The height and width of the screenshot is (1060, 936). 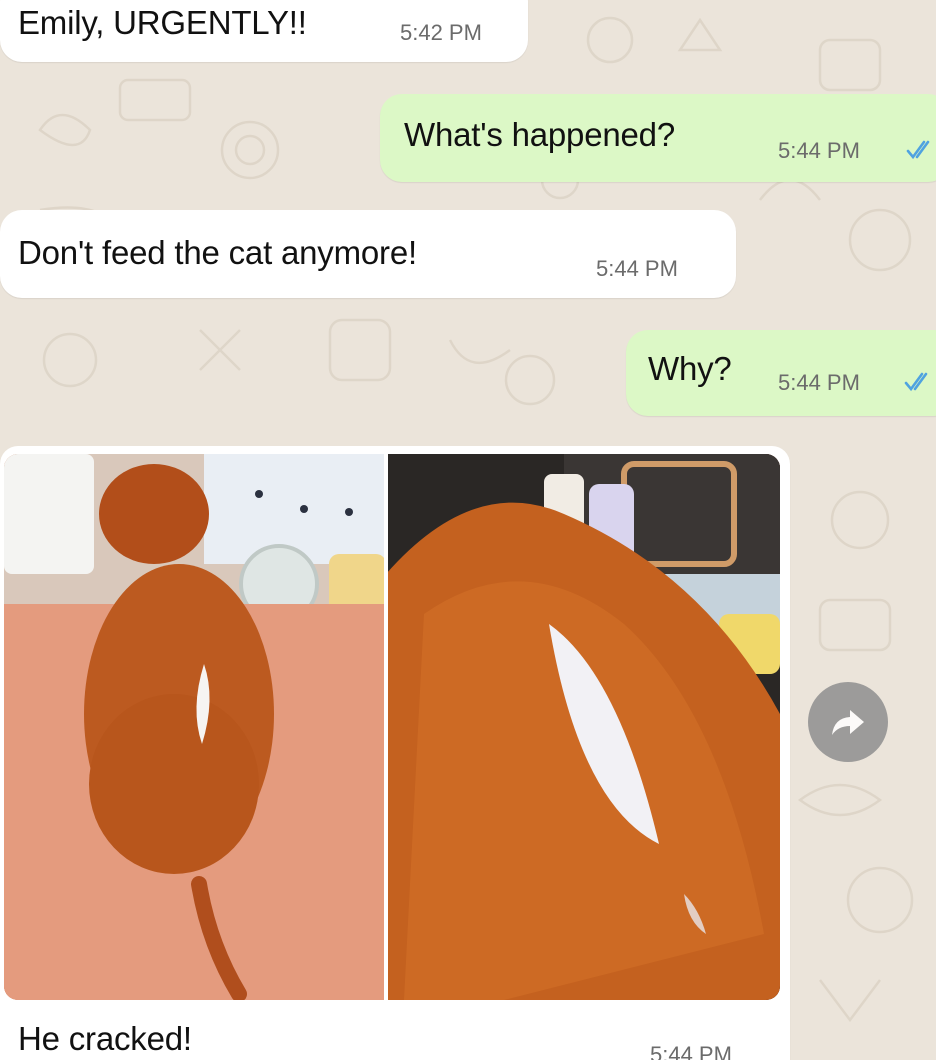 I want to click on image-caption: He cracked!, so click(x=105, y=1038).